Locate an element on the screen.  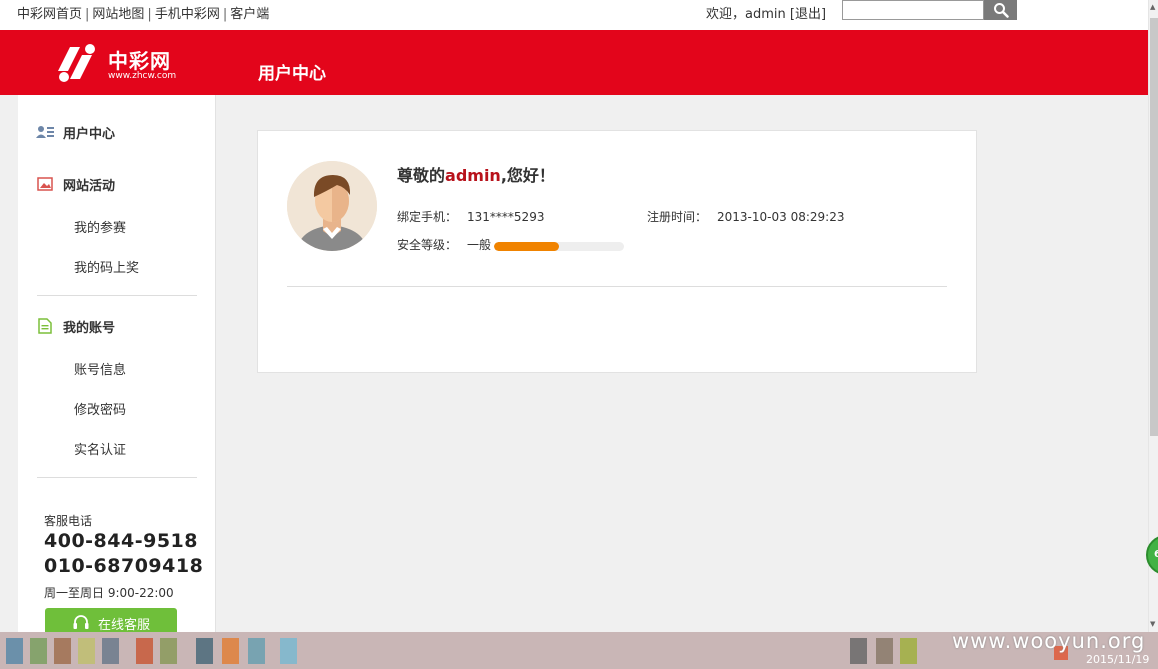
sidebar-item-change-password: 修改密码 is located at coordinates (100, 408).